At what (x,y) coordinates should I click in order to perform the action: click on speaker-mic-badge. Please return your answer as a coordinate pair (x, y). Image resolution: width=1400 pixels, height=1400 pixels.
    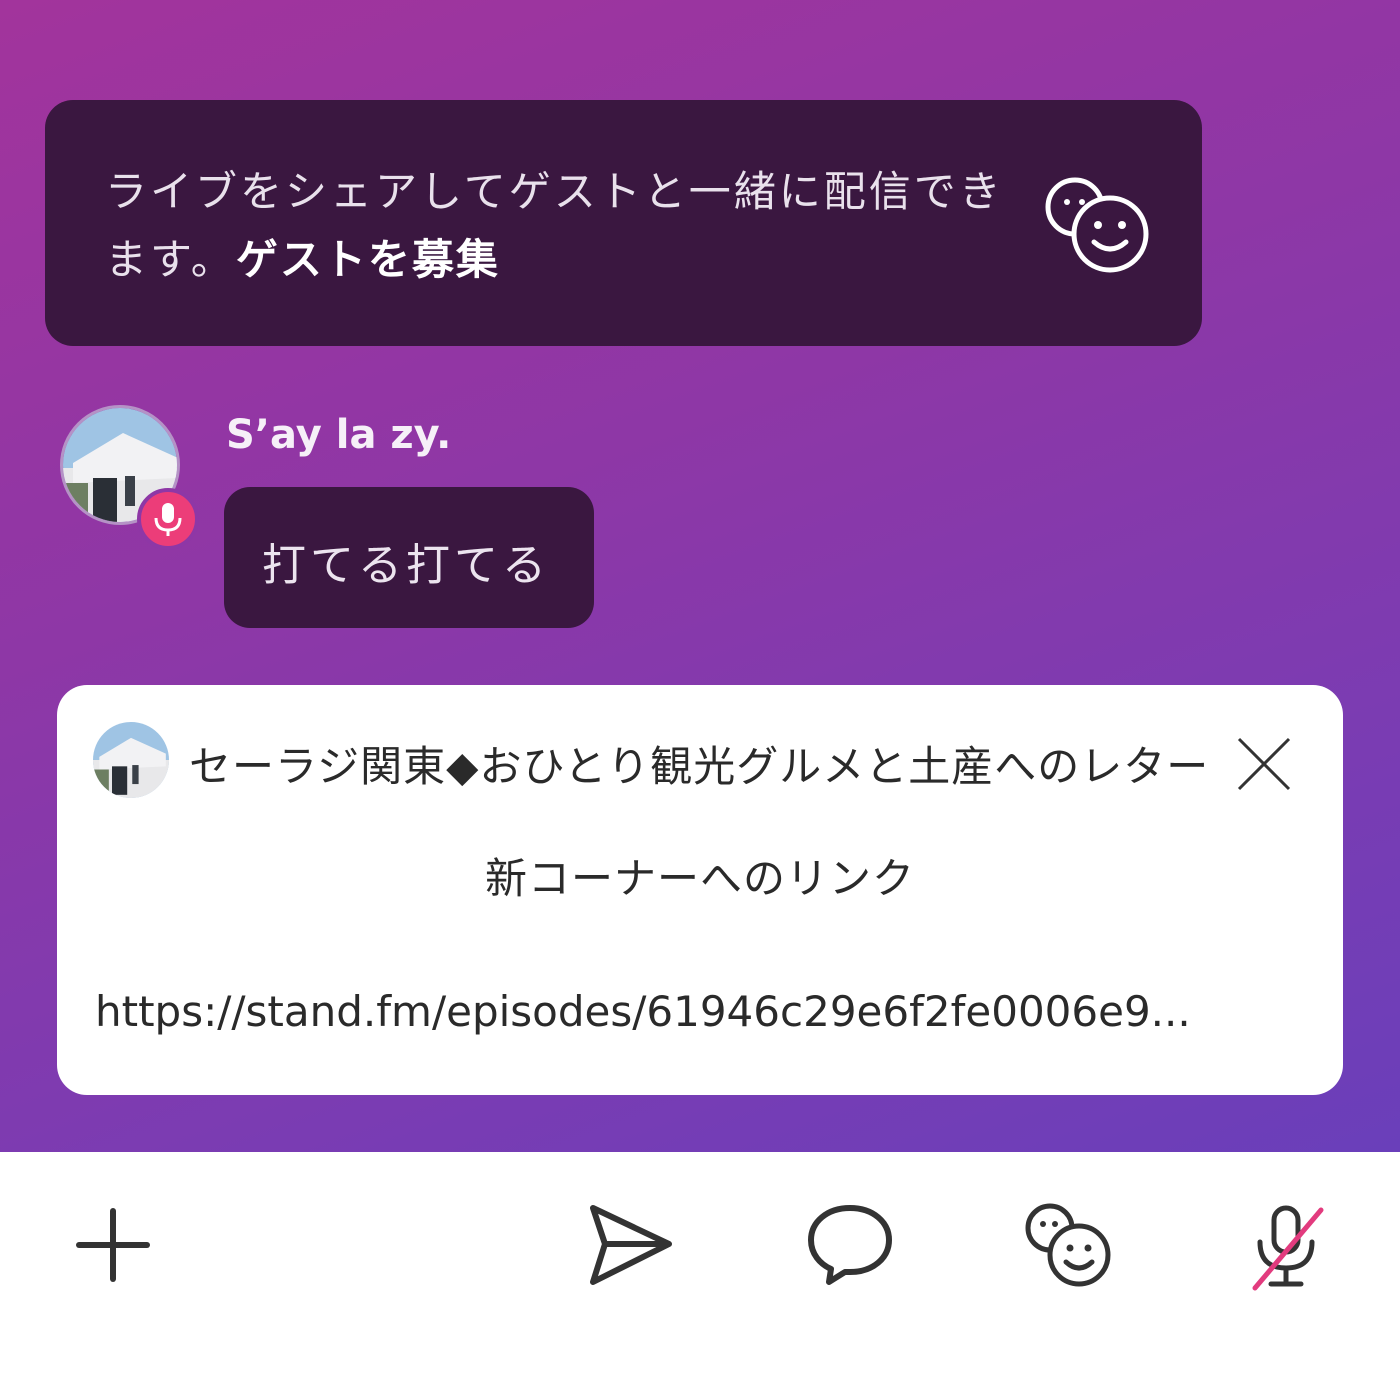
    Looking at the image, I should click on (168, 519).